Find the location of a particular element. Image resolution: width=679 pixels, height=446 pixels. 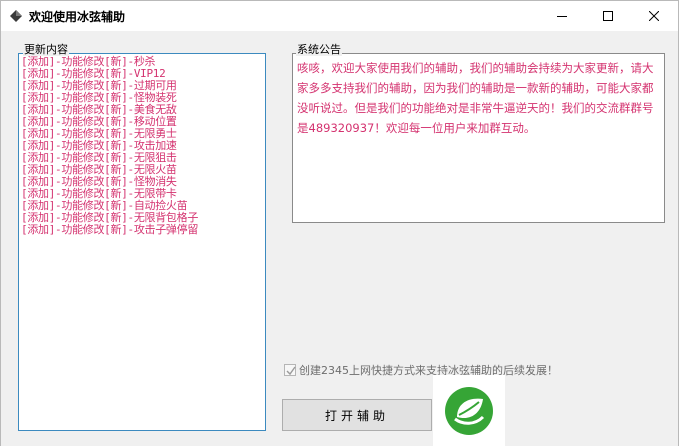

close-icon is located at coordinates (654, 16).